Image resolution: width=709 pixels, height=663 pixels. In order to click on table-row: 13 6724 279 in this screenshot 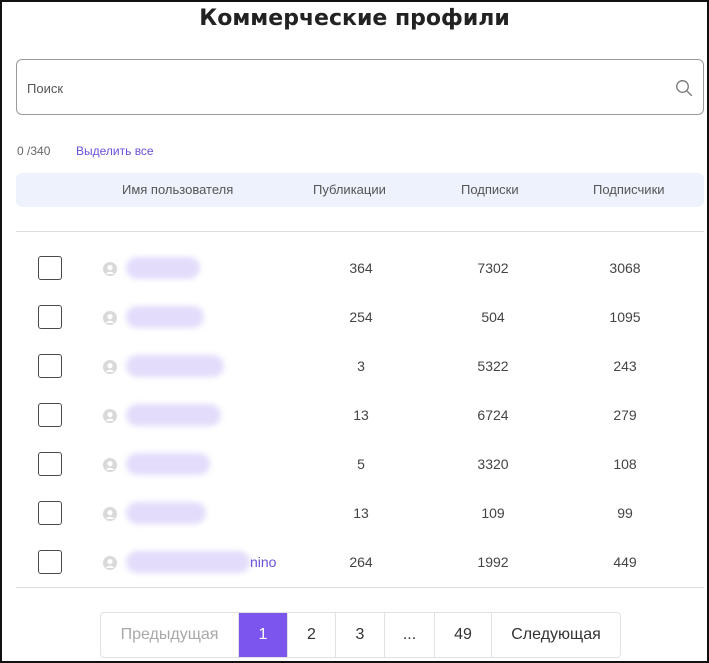, I will do `click(360, 415)`.